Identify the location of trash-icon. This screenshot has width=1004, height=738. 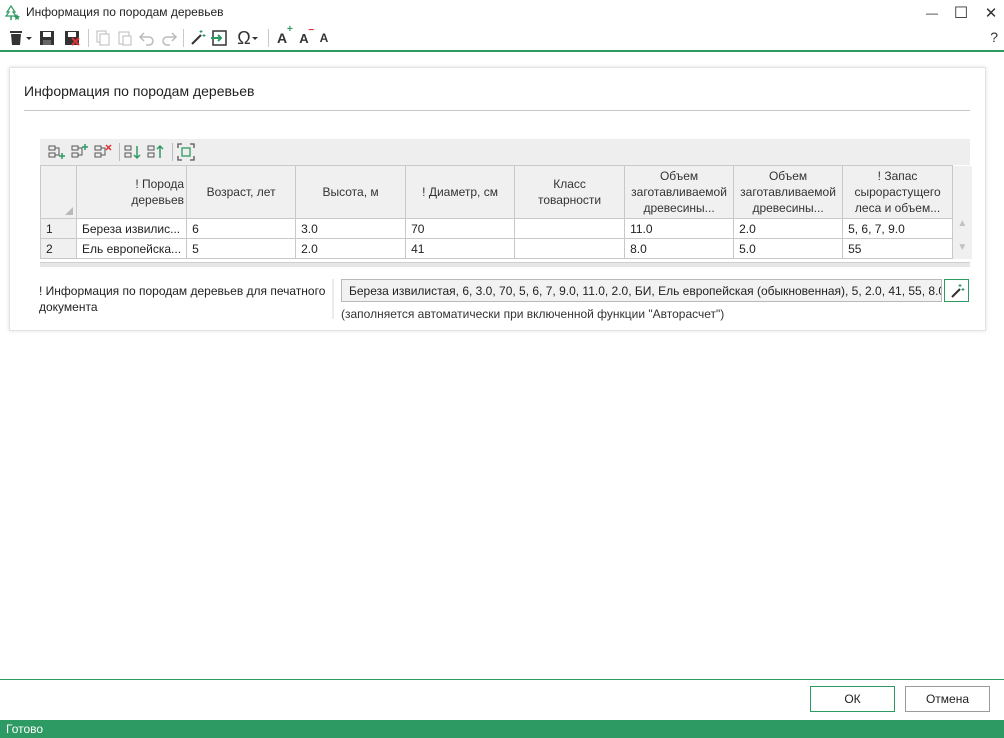
(21, 38).